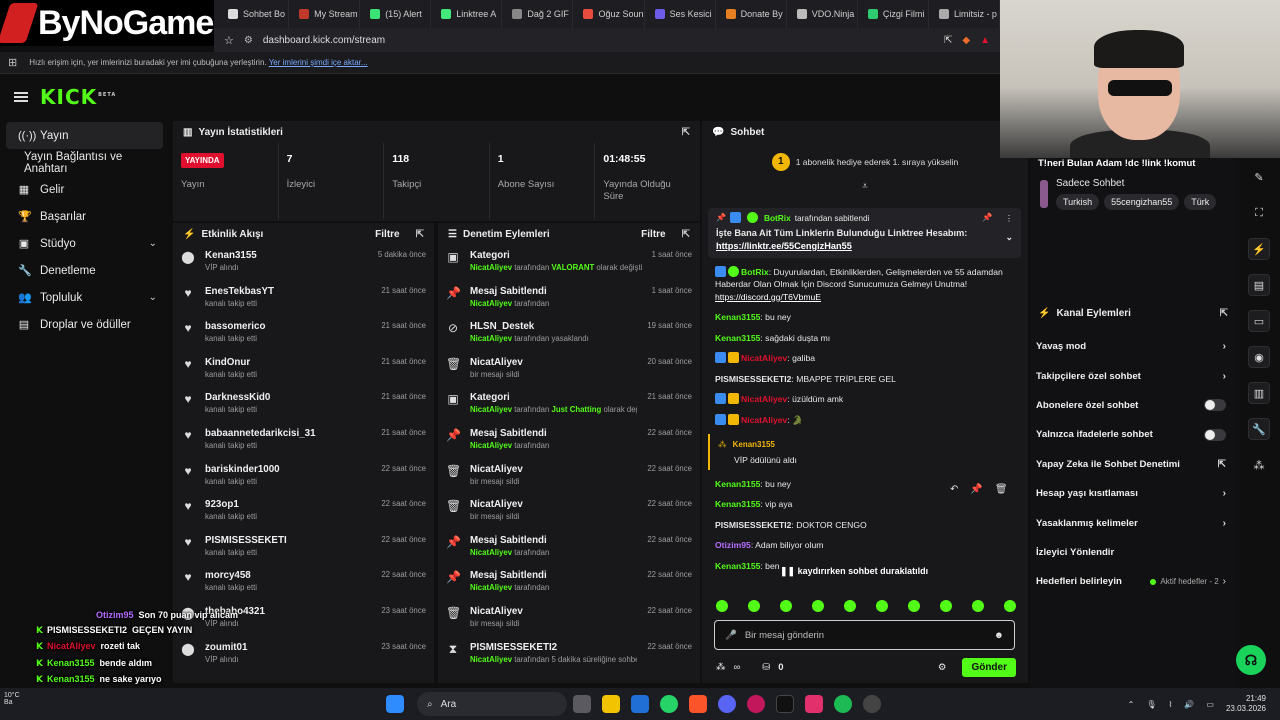 Image resolution: width=1280 pixels, height=720 pixels. Describe the element at coordinates (766, 667) in the screenshot. I see `channel-points-icon: ⛁` at that location.